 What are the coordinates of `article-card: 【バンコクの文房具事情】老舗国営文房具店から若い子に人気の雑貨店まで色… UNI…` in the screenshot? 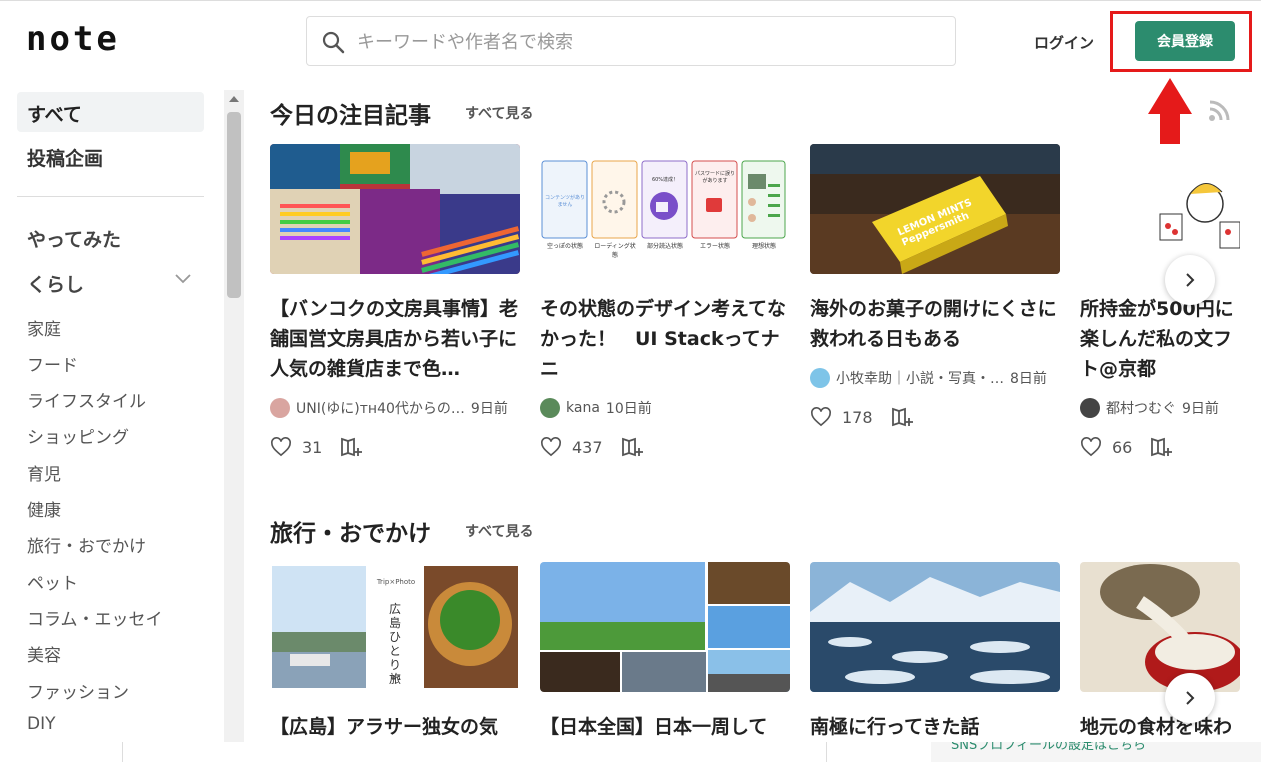 It's located at (395, 301).